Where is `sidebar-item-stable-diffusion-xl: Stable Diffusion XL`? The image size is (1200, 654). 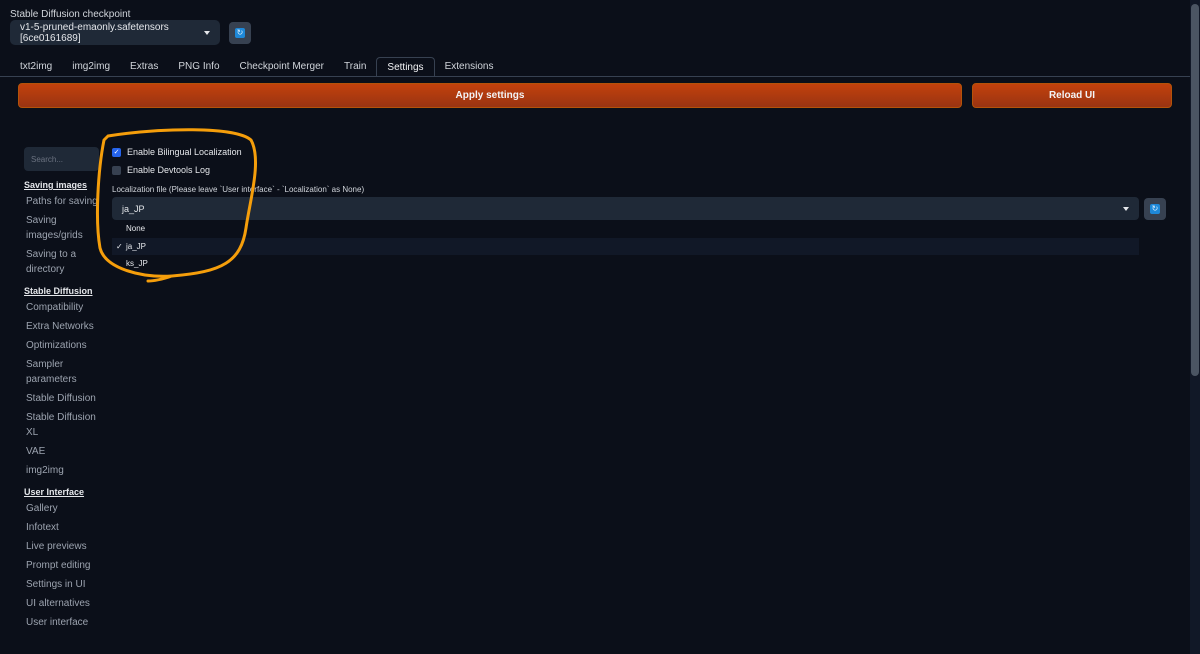 sidebar-item-stable-diffusion-xl: Stable Diffusion XL is located at coordinates (64, 425).